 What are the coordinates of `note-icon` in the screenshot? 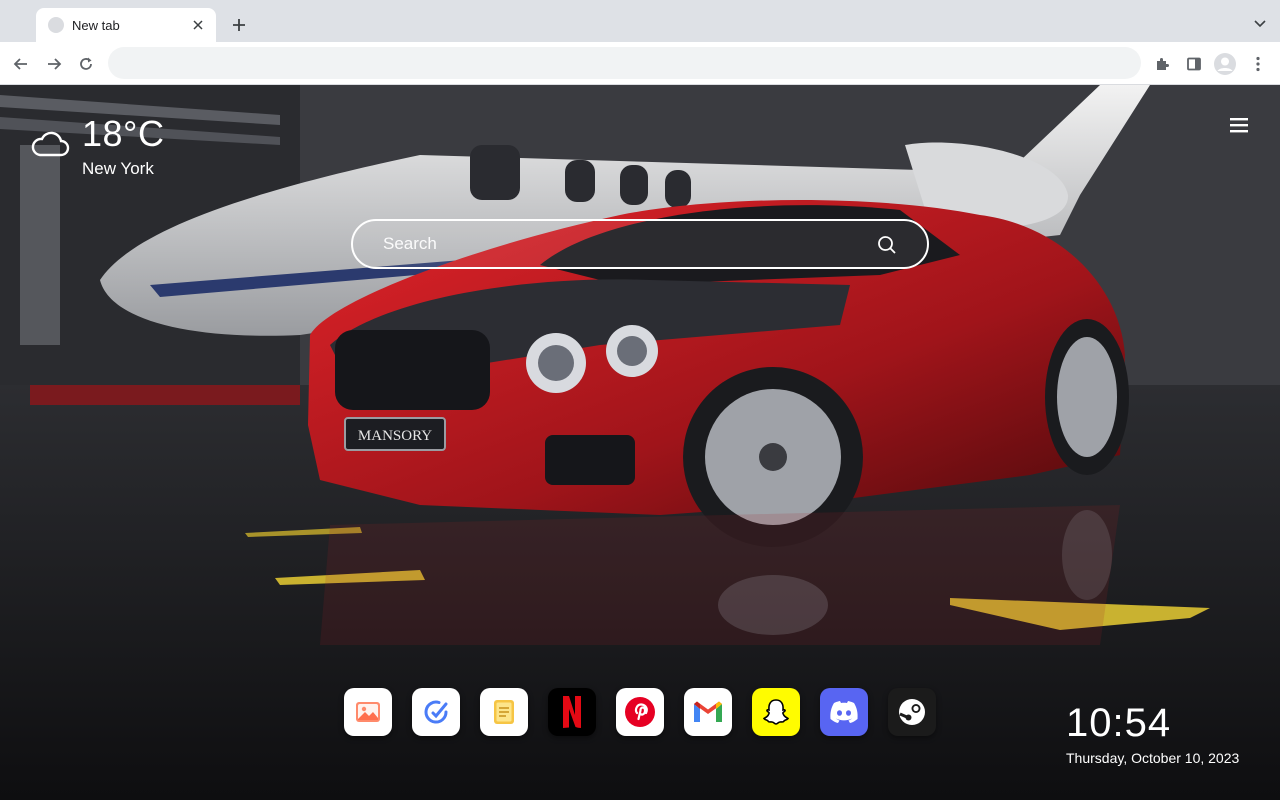 It's located at (504, 712).